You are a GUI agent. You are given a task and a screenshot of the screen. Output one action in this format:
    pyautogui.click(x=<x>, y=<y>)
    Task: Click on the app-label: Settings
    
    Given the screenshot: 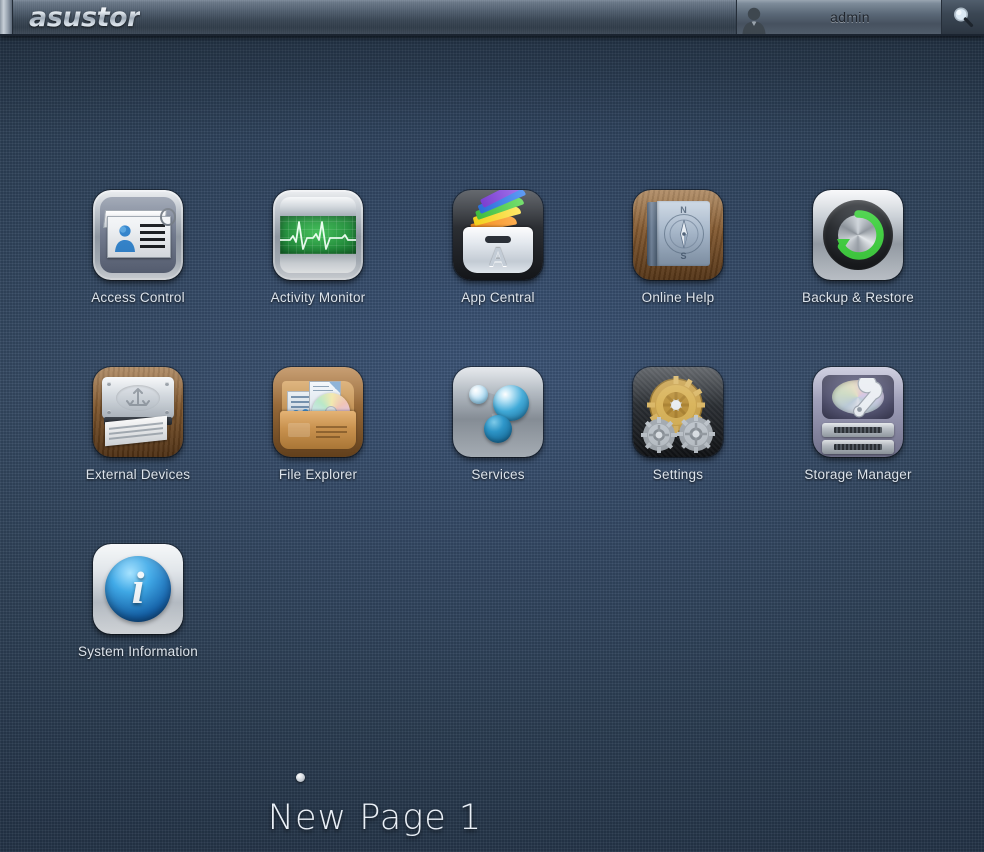 What is the action you would take?
    pyautogui.click(x=678, y=474)
    